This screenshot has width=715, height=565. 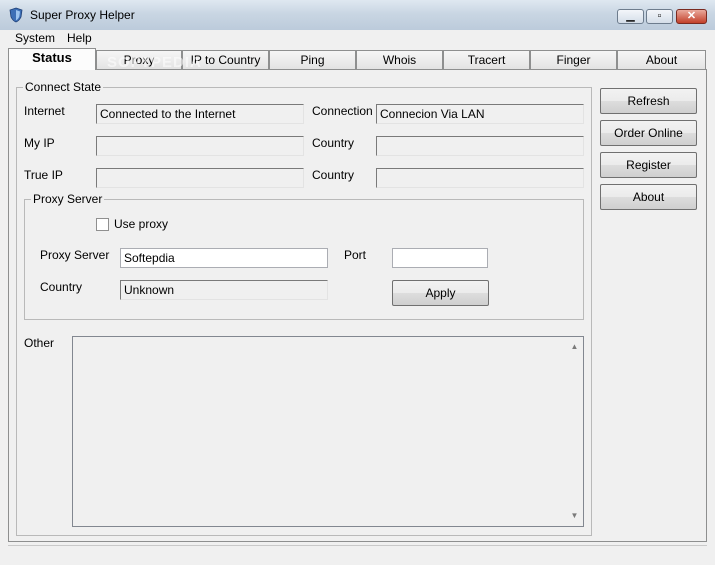 I want to click on register-button: Register, so click(x=648, y=165).